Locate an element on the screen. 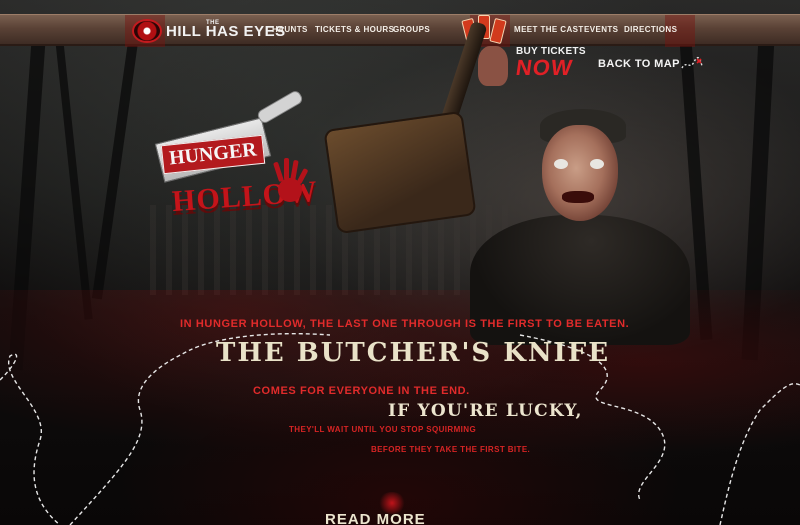  chainsaw is located at coordinates (400, 172).